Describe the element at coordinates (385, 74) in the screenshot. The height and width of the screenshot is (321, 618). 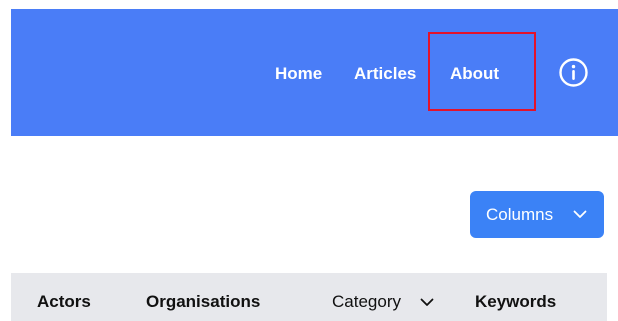
I see `nav-link-articles: Articles` at that location.